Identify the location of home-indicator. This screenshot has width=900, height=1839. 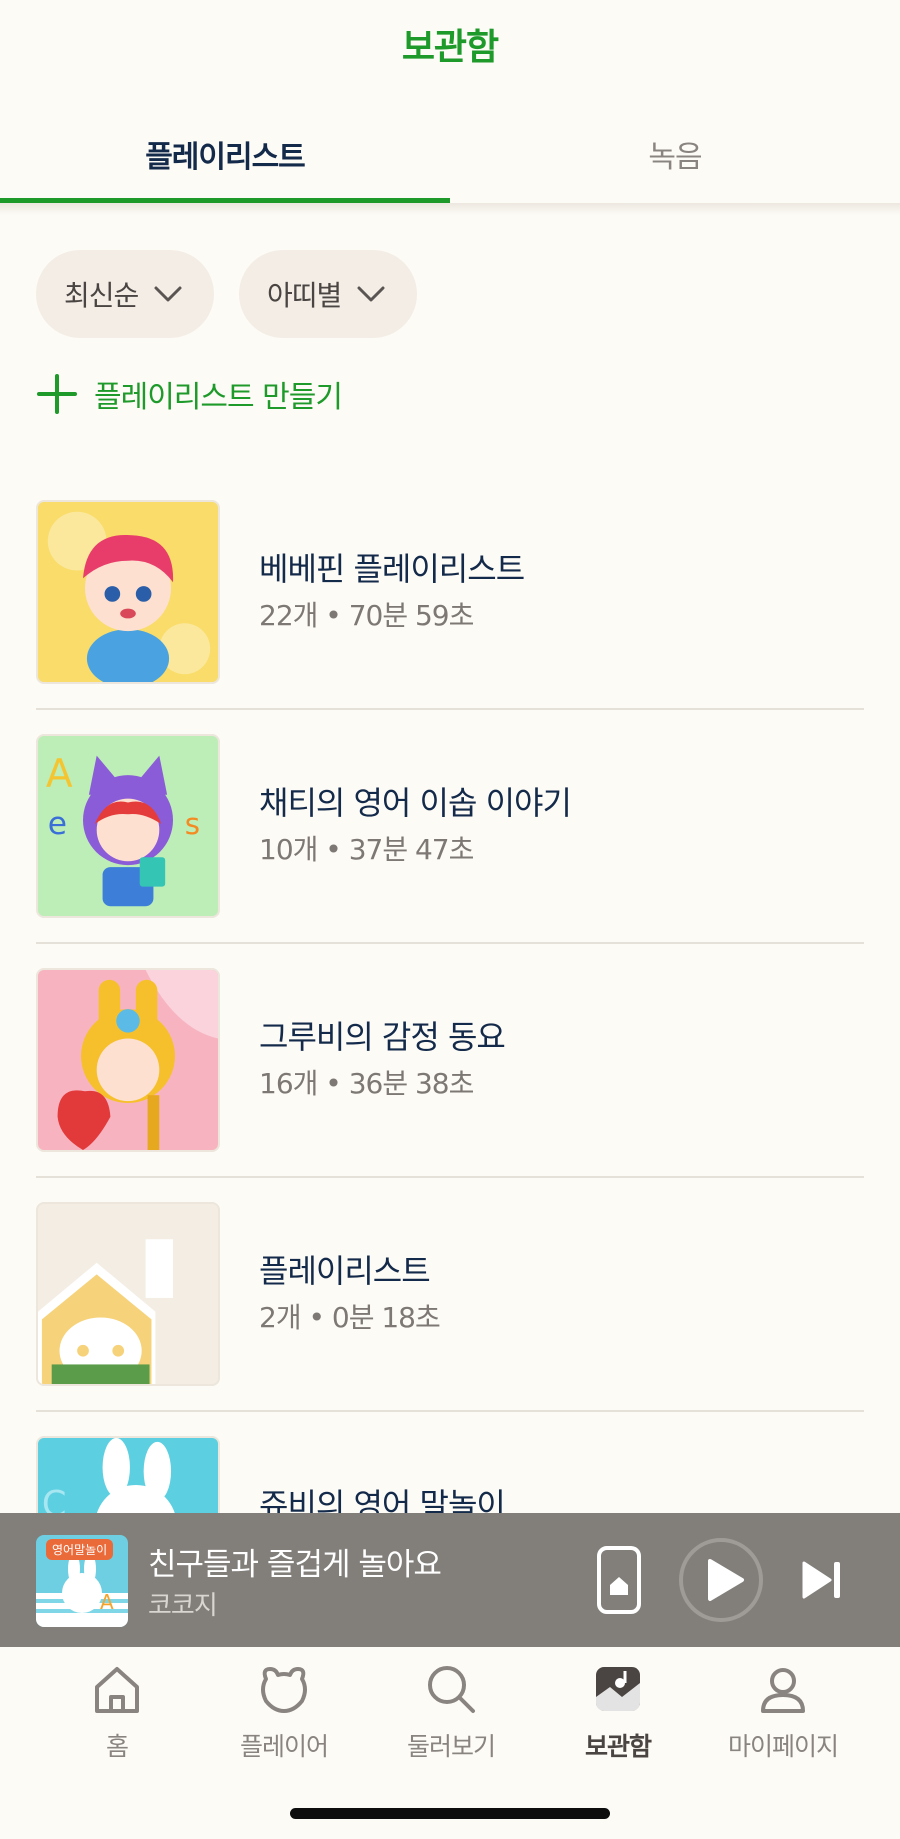
(450, 1813).